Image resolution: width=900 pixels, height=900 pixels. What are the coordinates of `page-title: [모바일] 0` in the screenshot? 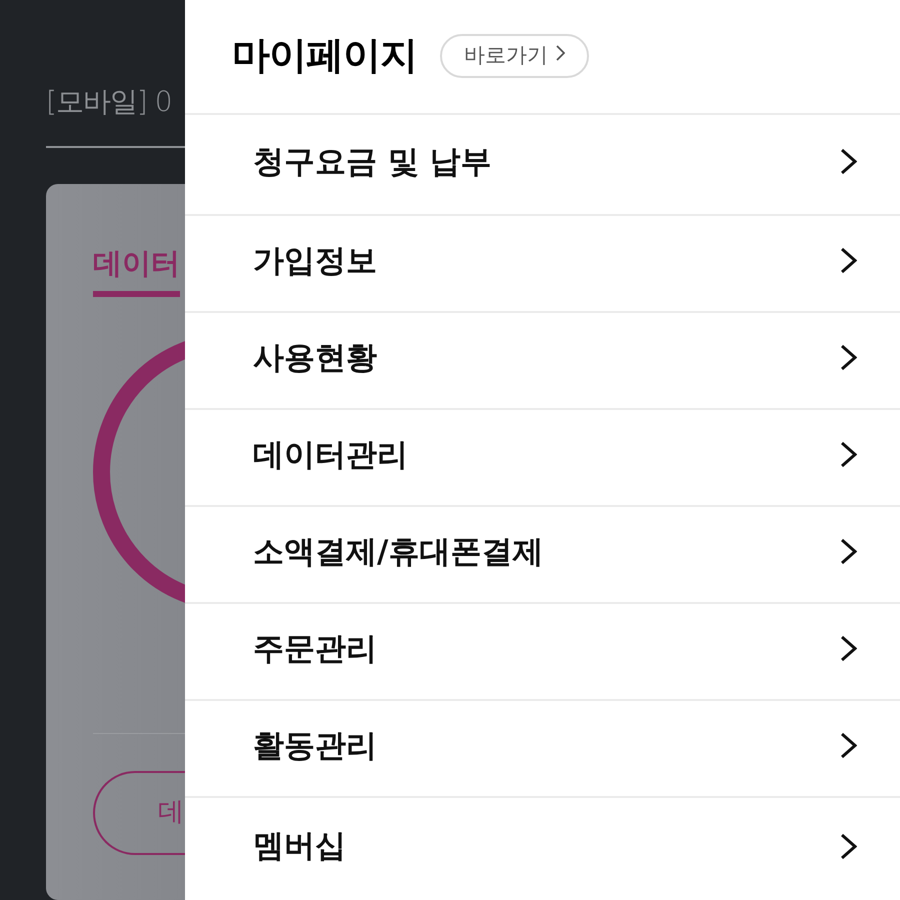 It's located at (109, 102).